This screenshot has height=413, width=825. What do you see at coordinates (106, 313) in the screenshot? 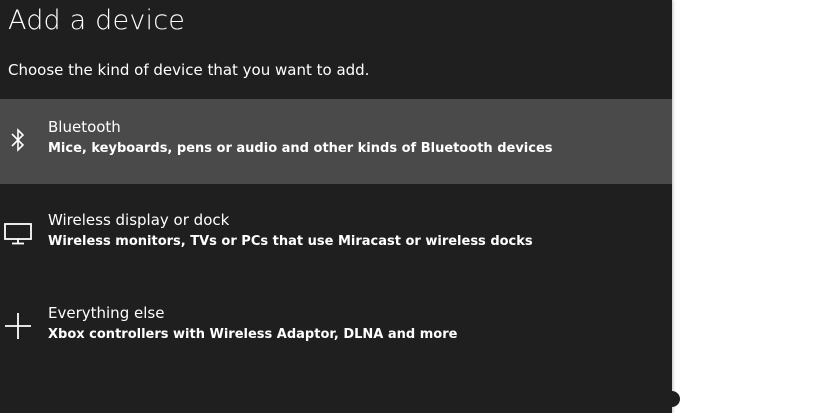
I see `option-title: Everything else` at bounding box center [106, 313].